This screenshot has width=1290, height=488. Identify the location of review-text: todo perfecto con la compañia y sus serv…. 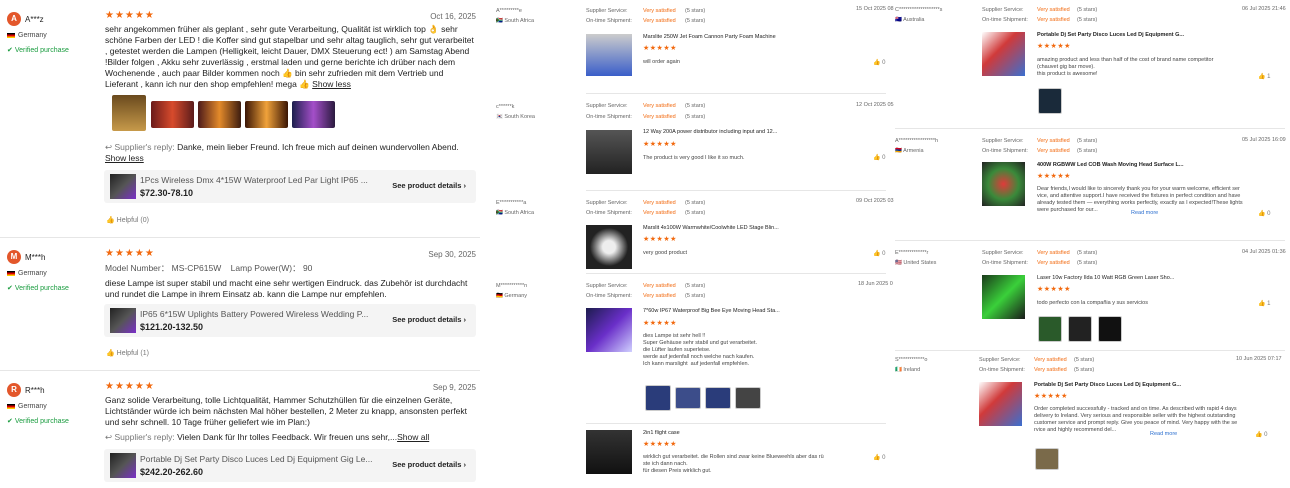
(1092, 303).